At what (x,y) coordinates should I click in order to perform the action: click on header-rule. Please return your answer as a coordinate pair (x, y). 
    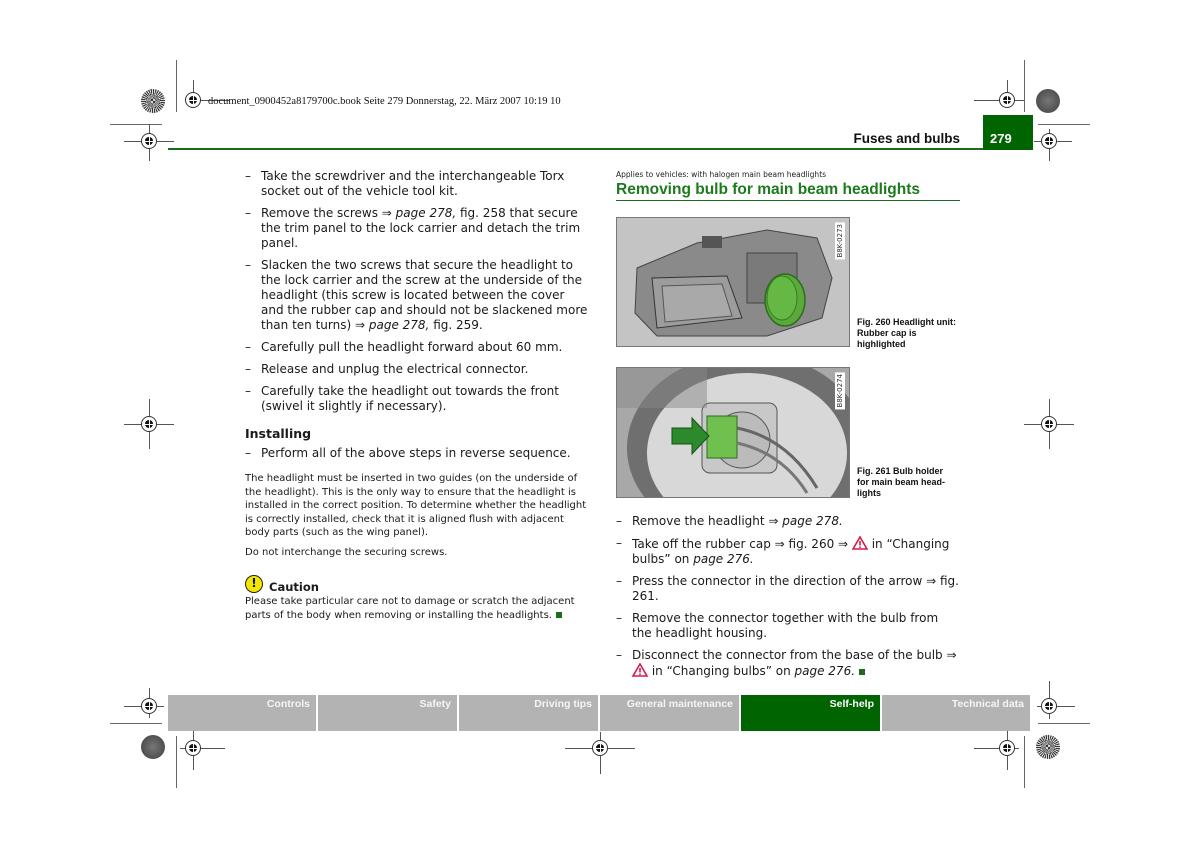
    Looking at the image, I should click on (575, 149).